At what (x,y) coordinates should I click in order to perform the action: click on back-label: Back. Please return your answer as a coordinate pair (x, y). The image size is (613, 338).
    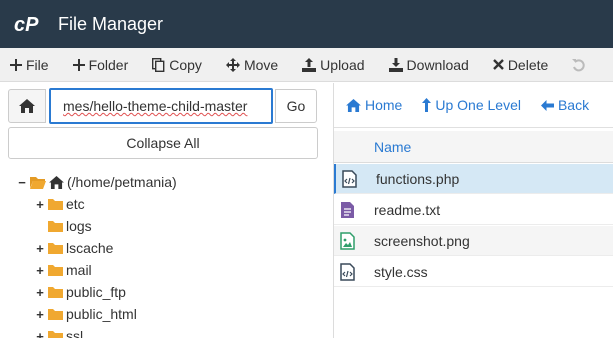
    Looking at the image, I should click on (573, 105).